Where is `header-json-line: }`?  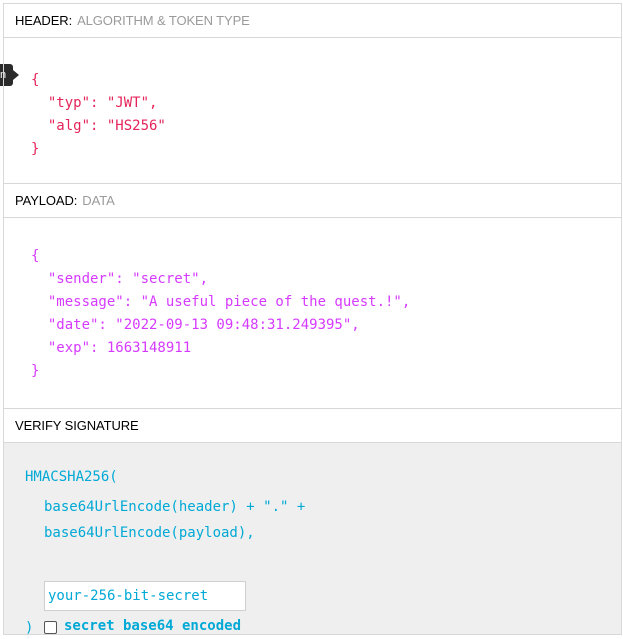 header-json-line: } is located at coordinates (35, 149).